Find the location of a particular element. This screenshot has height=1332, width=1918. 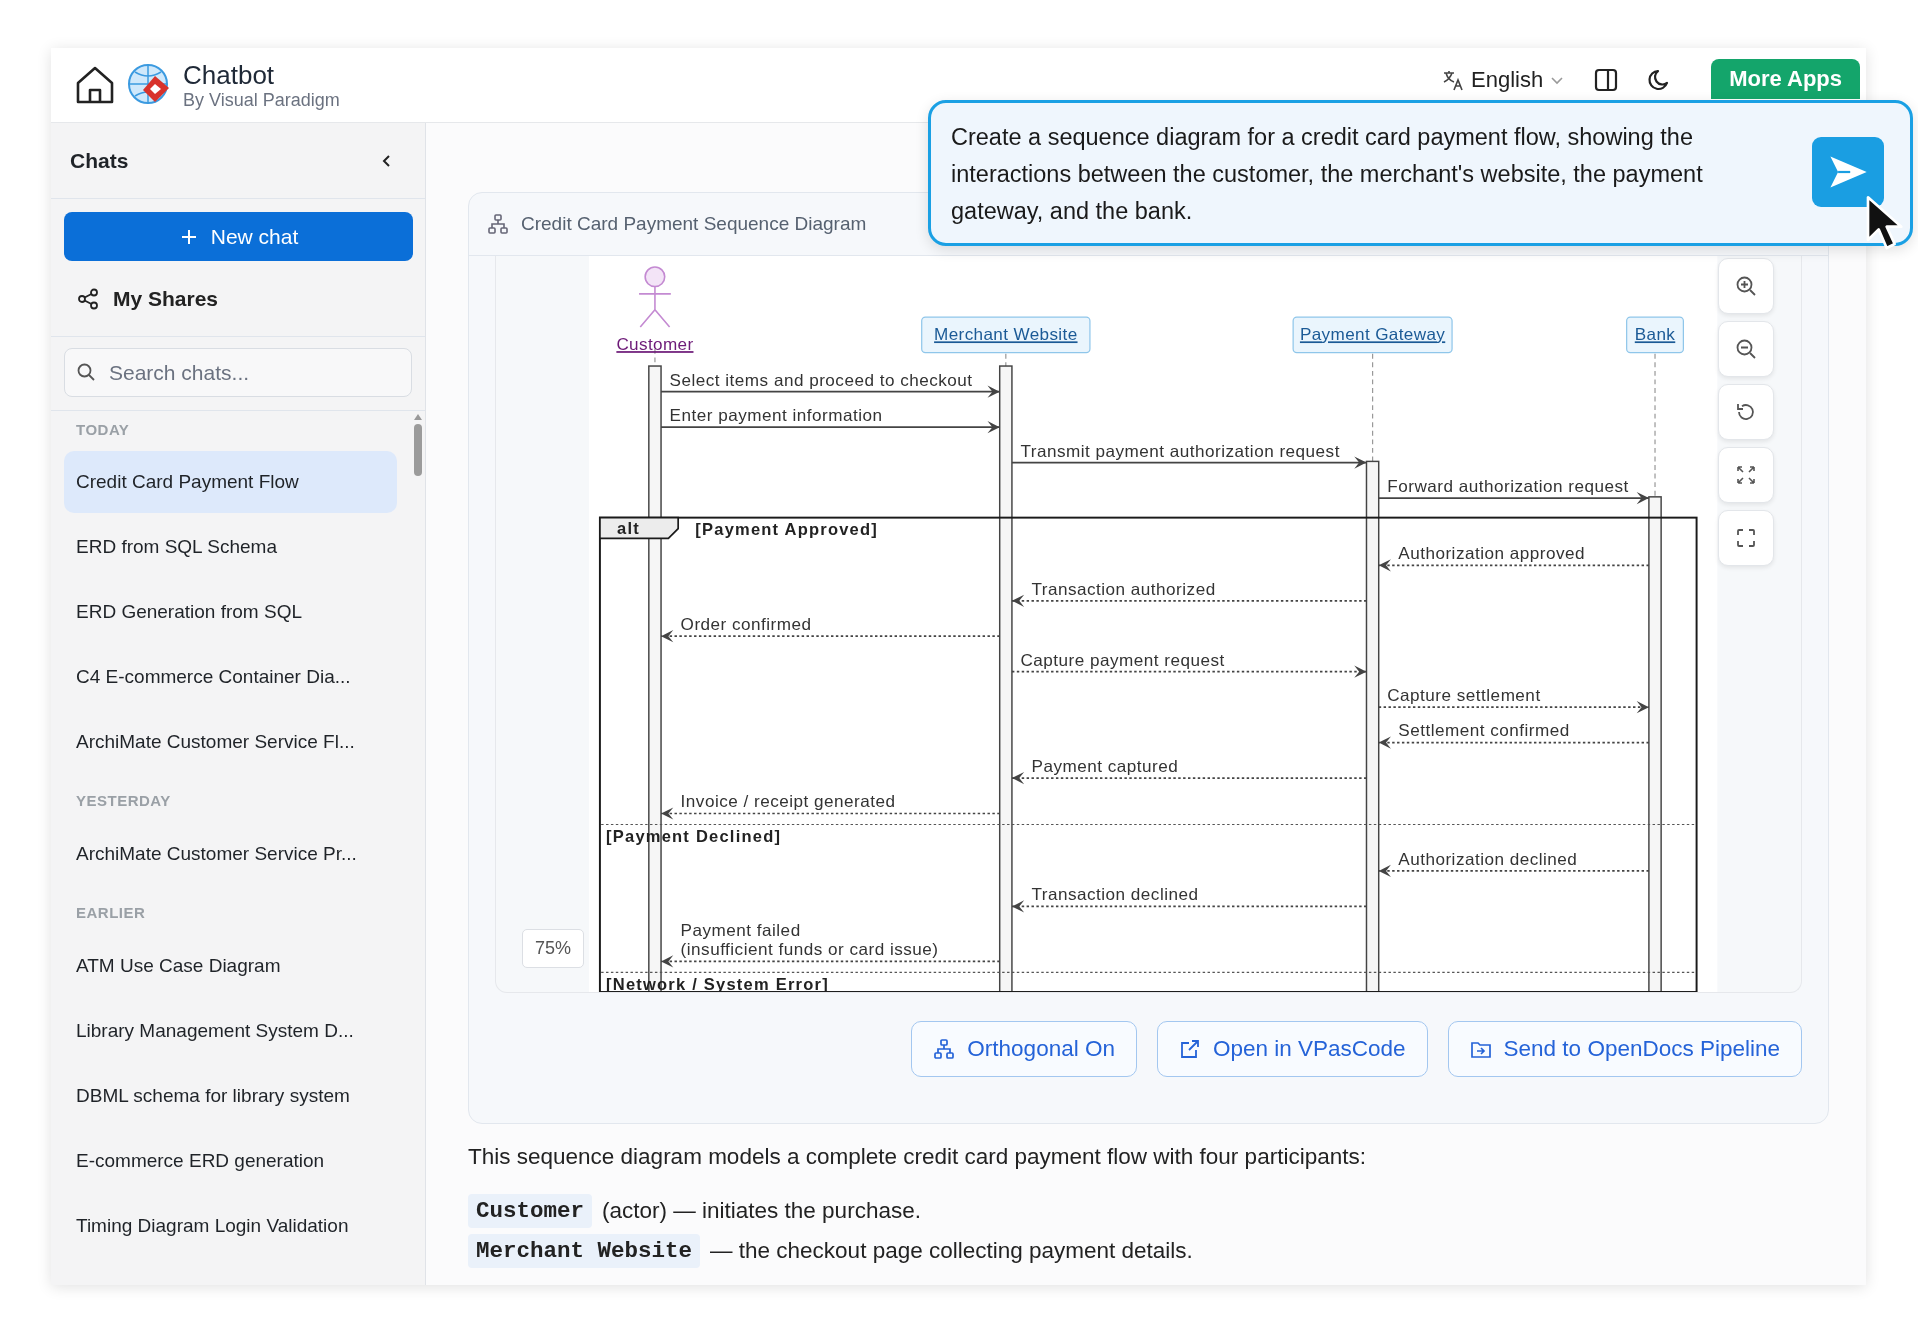

panel-icon is located at coordinates (1606, 79).